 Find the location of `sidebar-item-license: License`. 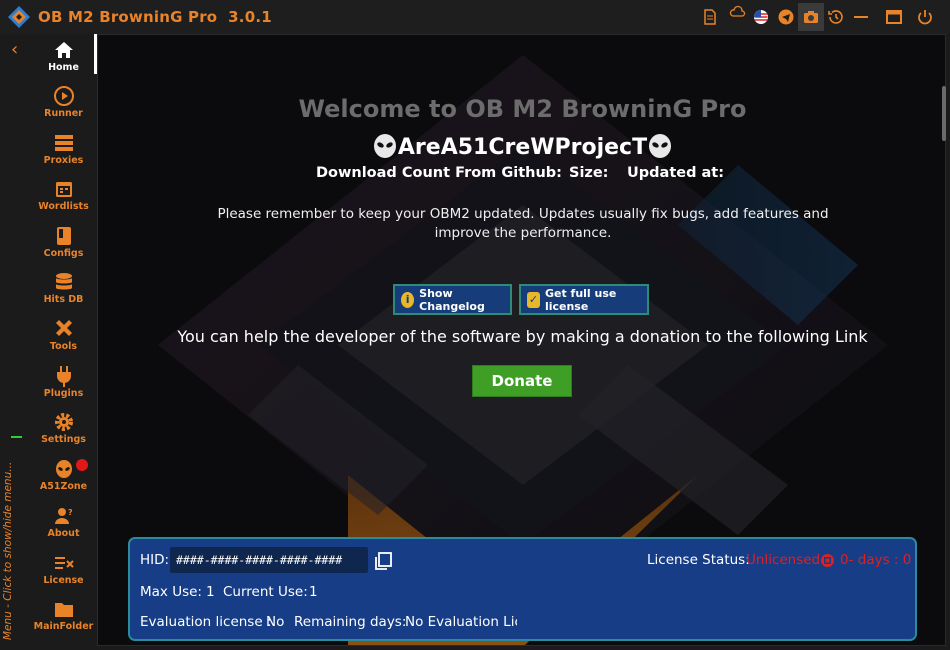

sidebar-item-license: License is located at coordinates (63, 575).